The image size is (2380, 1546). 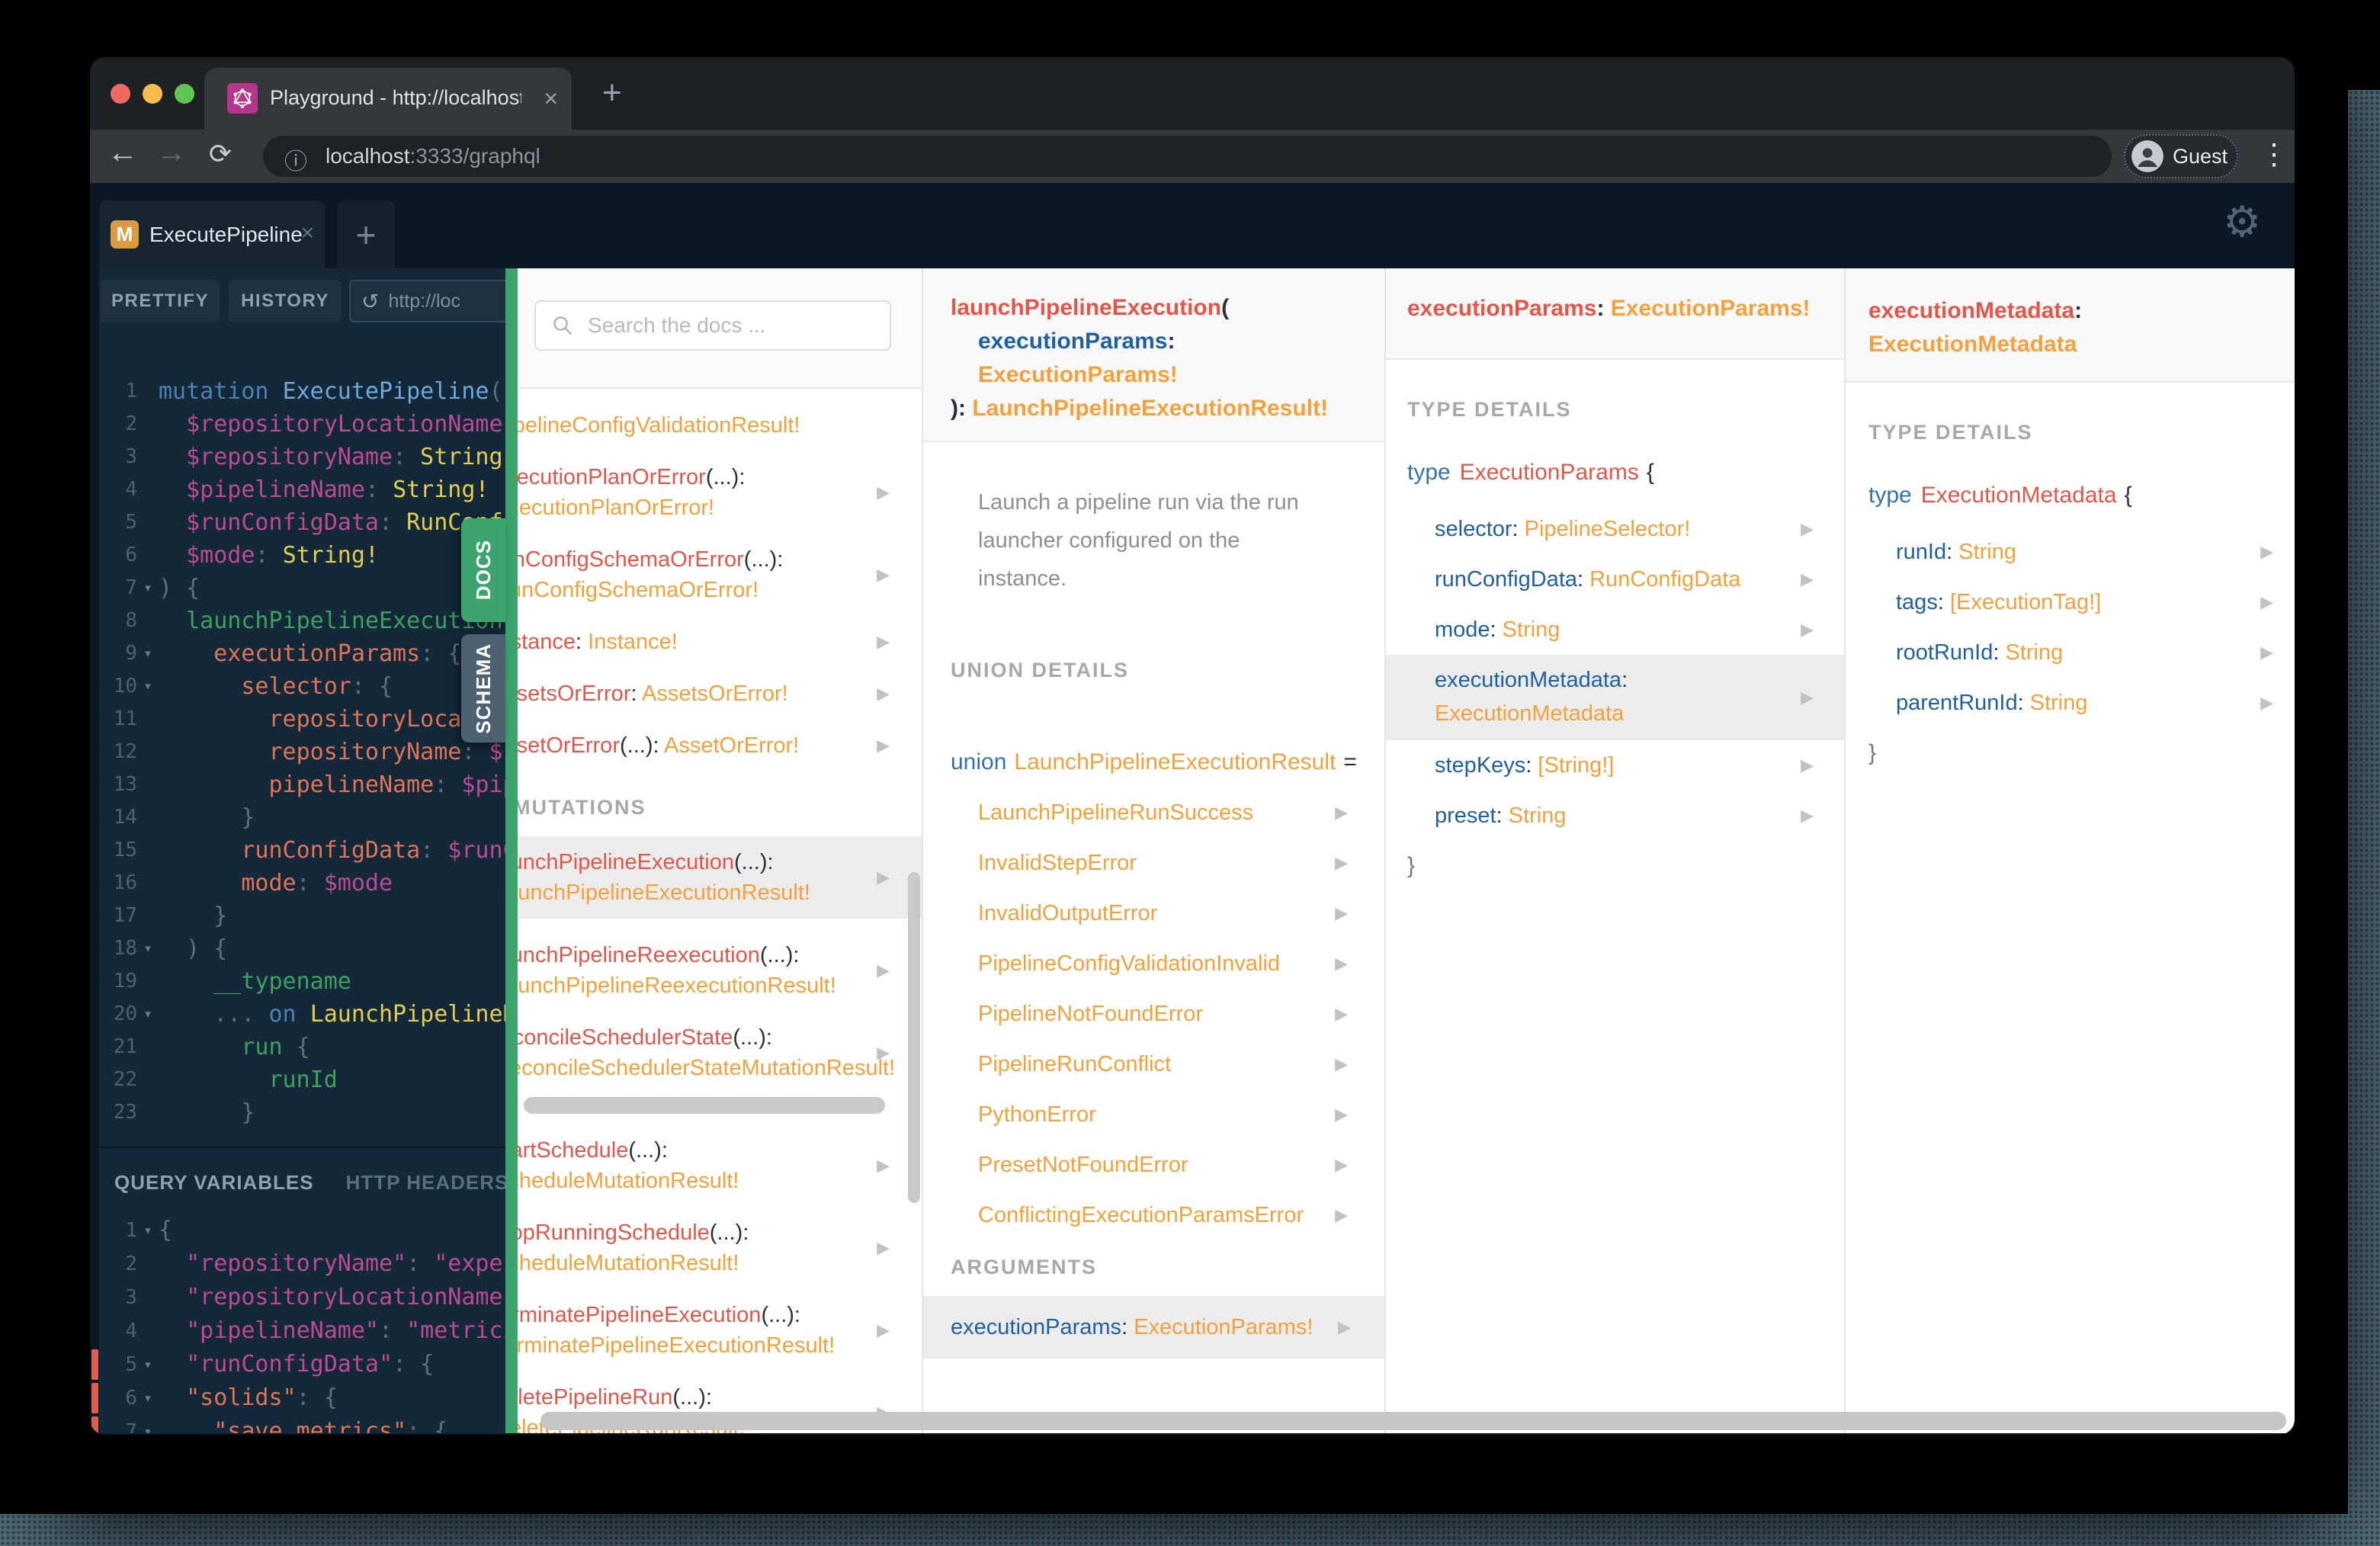 I want to click on back-button: ←, so click(x=122, y=153).